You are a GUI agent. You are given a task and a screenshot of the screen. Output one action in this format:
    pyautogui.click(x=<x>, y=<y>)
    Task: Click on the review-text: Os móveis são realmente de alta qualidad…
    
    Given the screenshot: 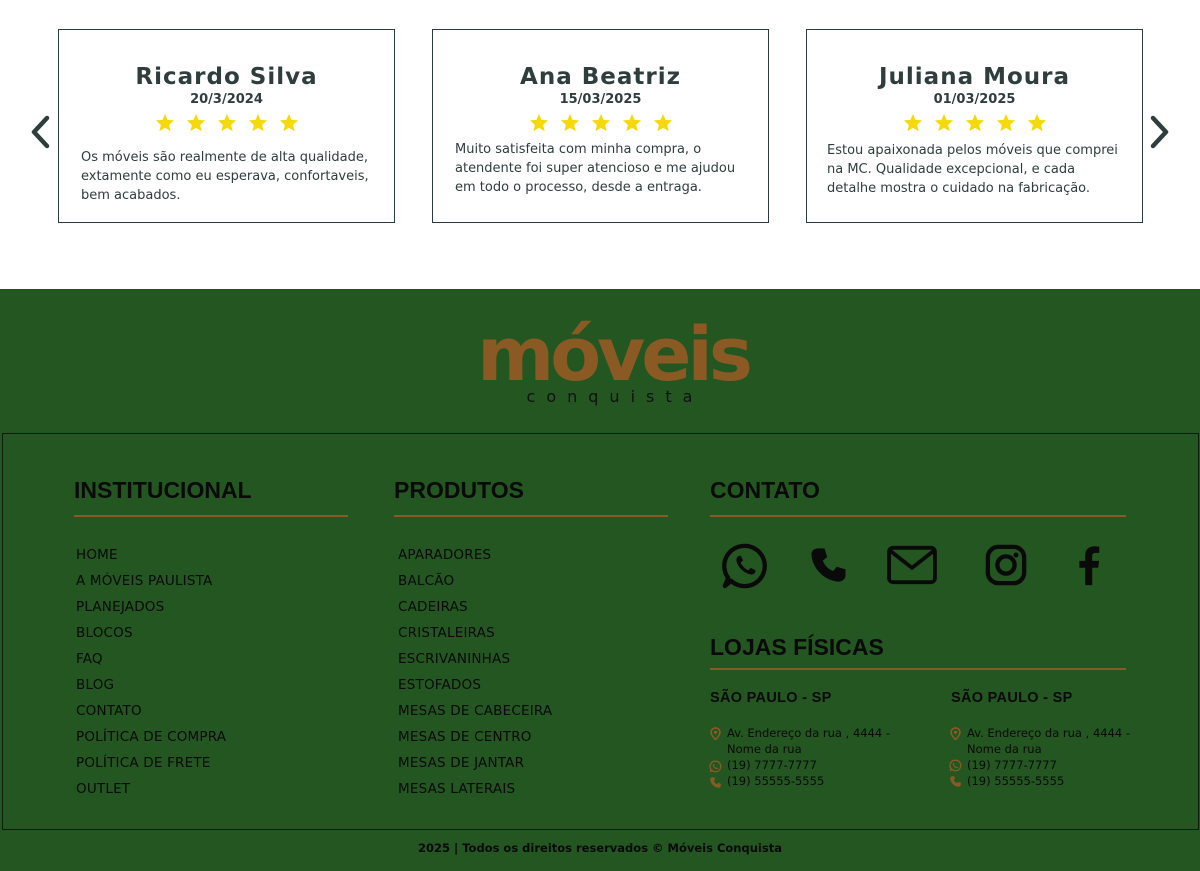 What is the action you would take?
    pyautogui.click(x=225, y=176)
    